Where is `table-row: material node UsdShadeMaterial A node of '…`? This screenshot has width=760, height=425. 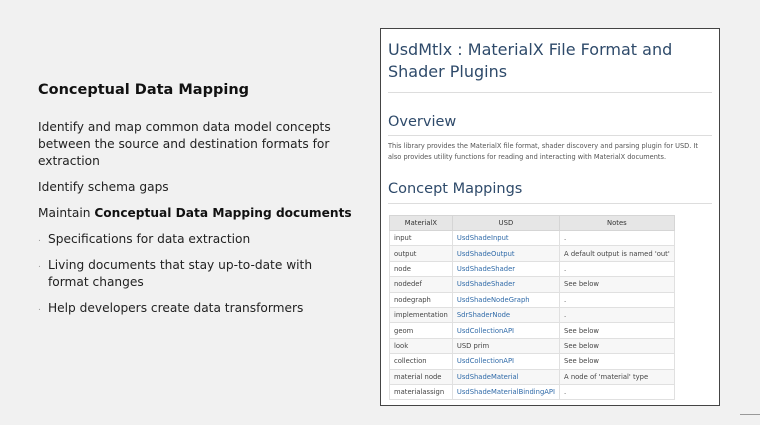
table-row: material node UsdShadeMaterial A node of '… is located at coordinates (532, 376).